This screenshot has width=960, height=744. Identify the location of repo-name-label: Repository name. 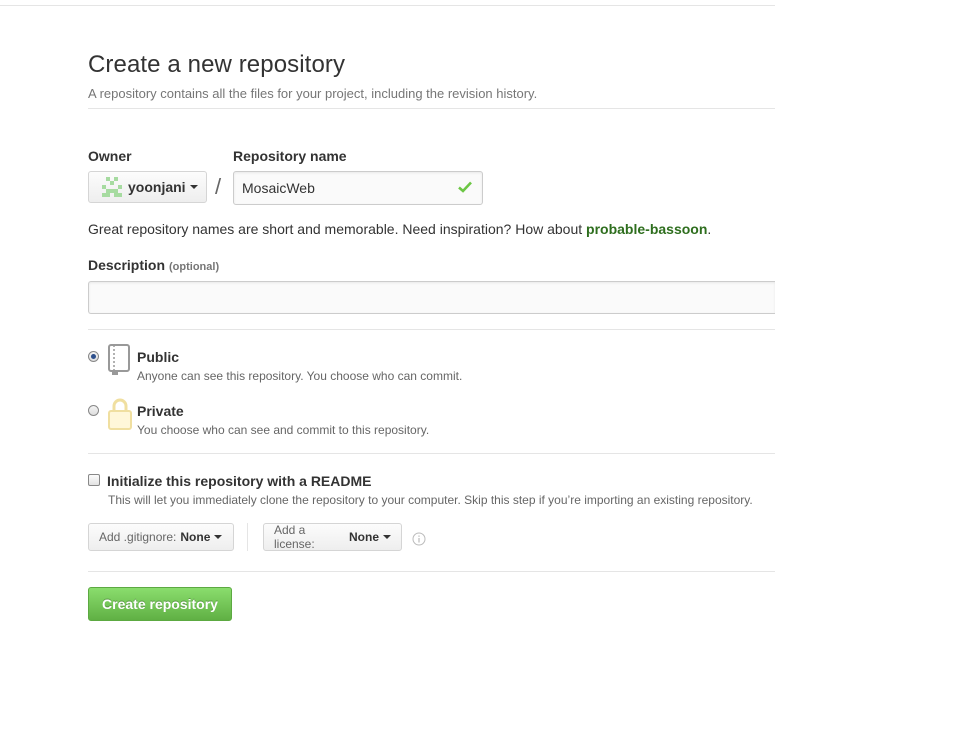
(290, 156).